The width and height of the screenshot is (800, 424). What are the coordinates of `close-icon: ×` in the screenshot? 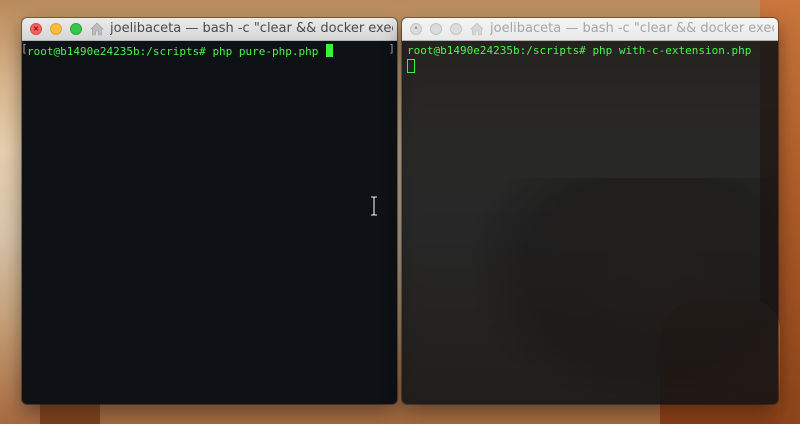 It's located at (36, 28).